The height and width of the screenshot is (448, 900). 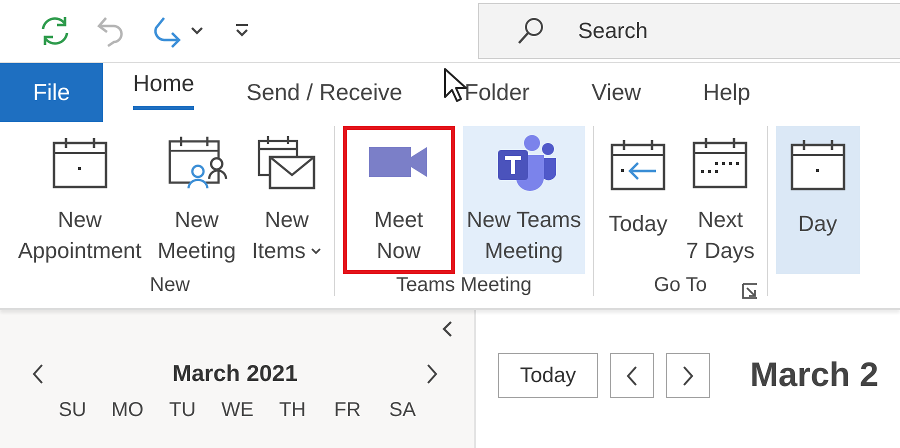 What do you see at coordinates (80, 200) in the screenshot?
I see `ribbon-button: New Appointment` at bounding box center [80, 200].